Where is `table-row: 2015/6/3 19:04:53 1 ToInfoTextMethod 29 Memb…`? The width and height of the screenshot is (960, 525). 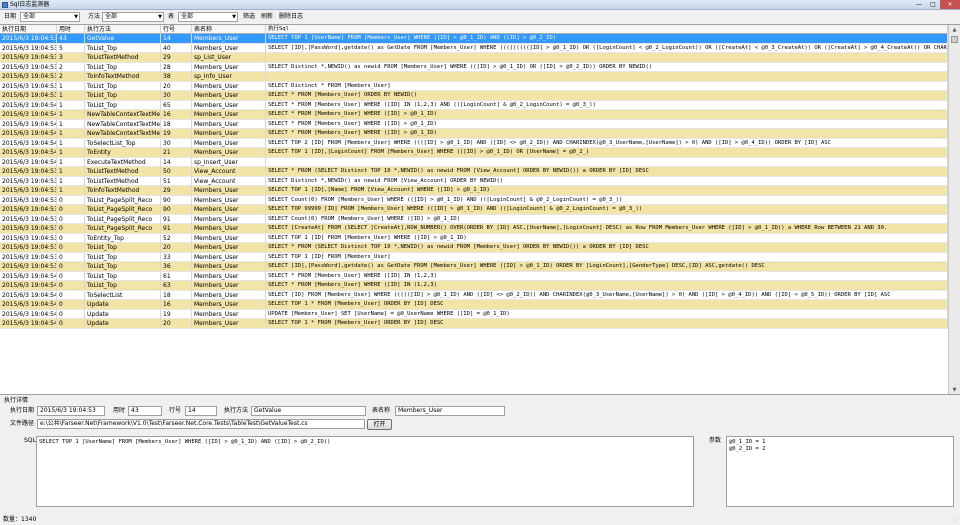 table-row: 2015/6/3 19:04:53 1 ToInfoTextMethod 29 Memb… is located at coordinates (474, 191).